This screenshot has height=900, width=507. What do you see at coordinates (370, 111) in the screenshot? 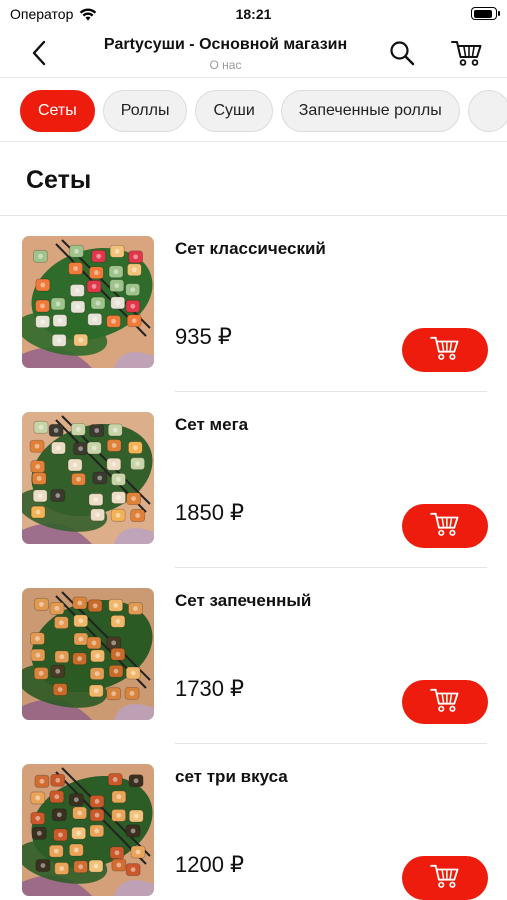
I see `category-chip: Запеченные роллы` at bounding box center [370, 111].